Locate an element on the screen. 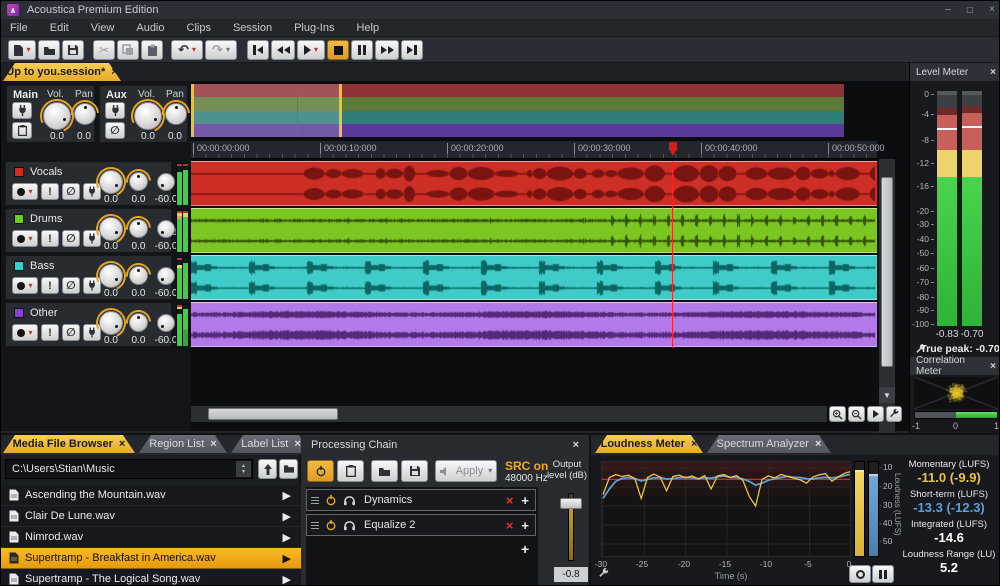  remove-icon: × is located at coordinates (510, 500).